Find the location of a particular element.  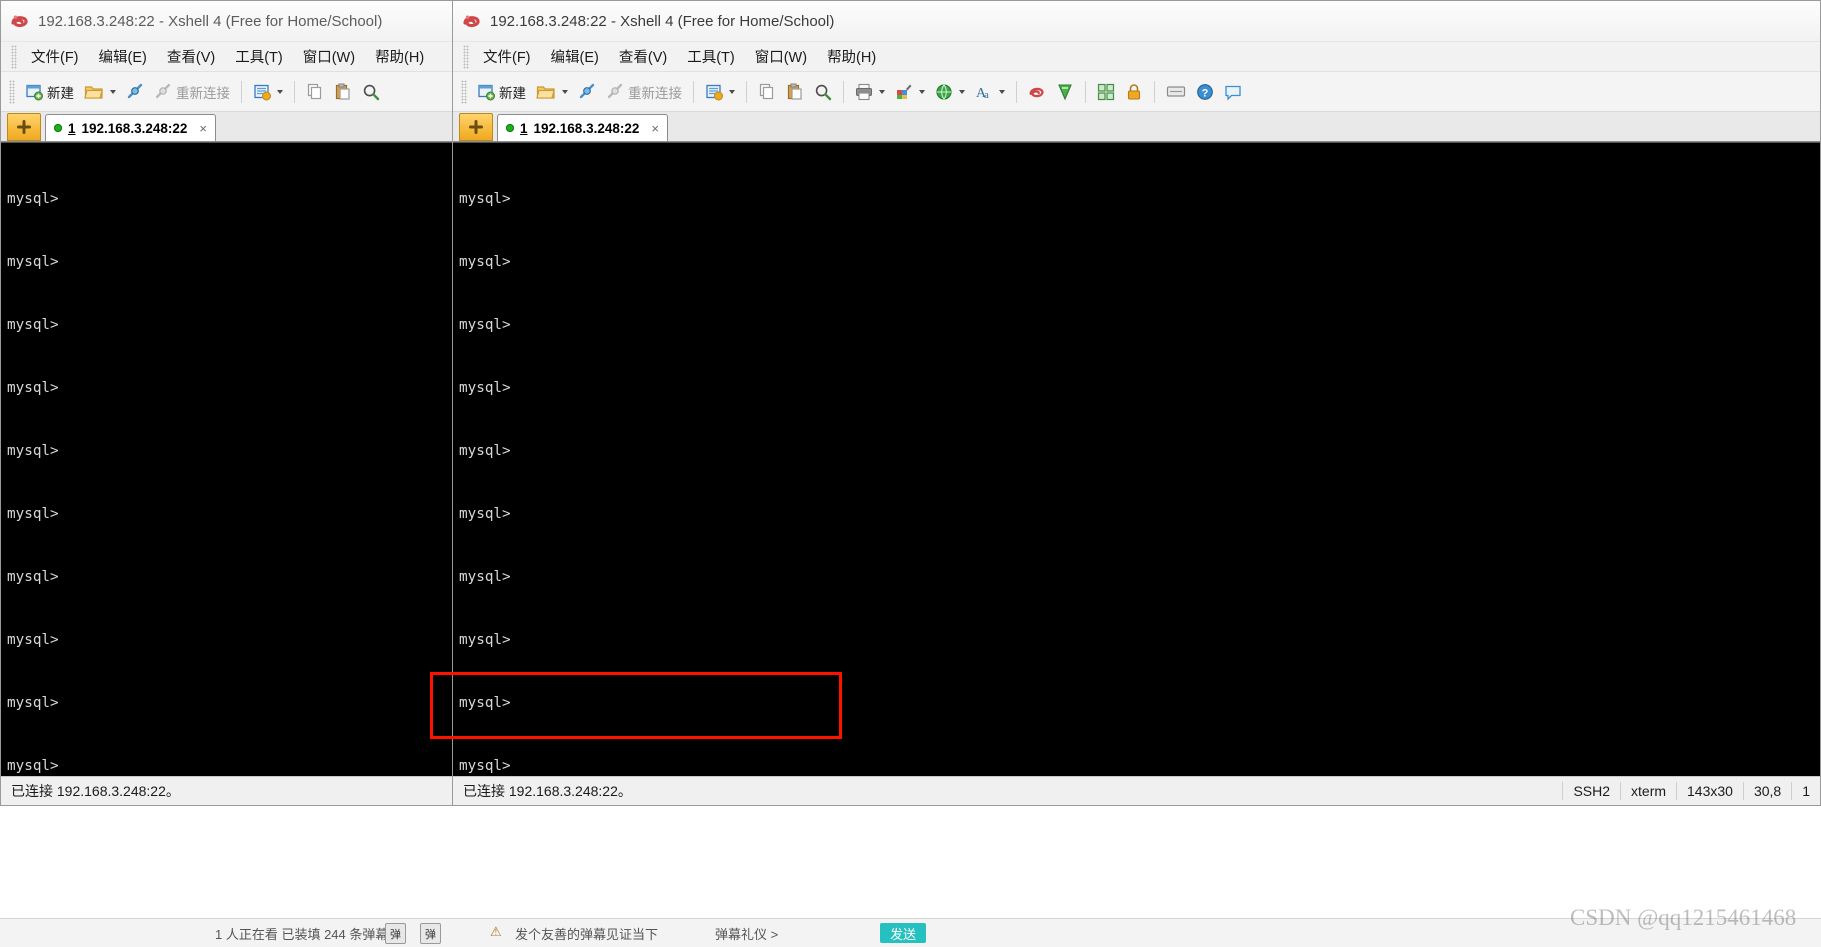

plus-icon is located at coordinates (24, 127).